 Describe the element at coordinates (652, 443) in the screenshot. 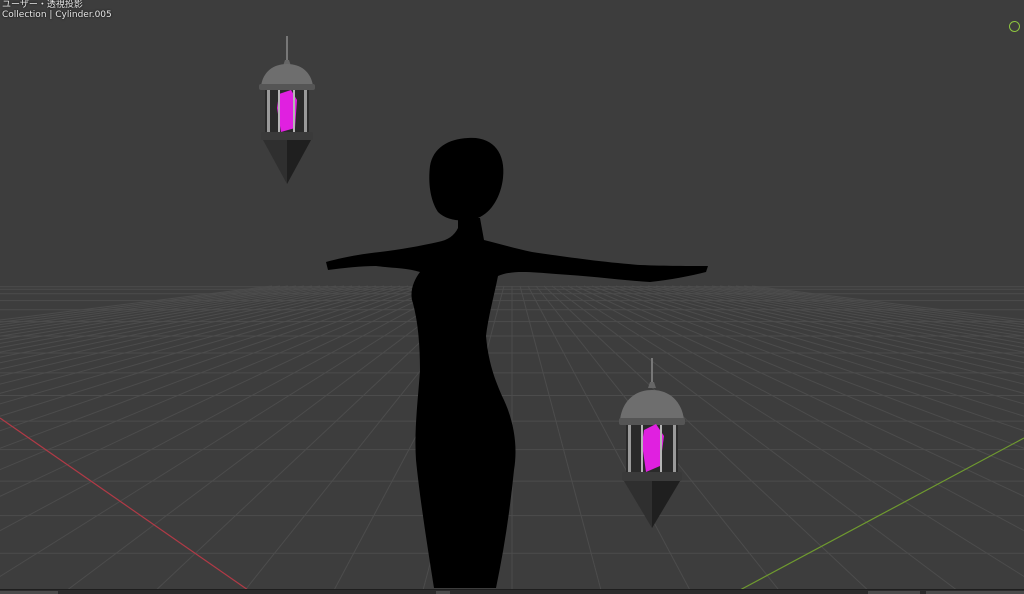

I see `lantern-bottom-right` at that location.